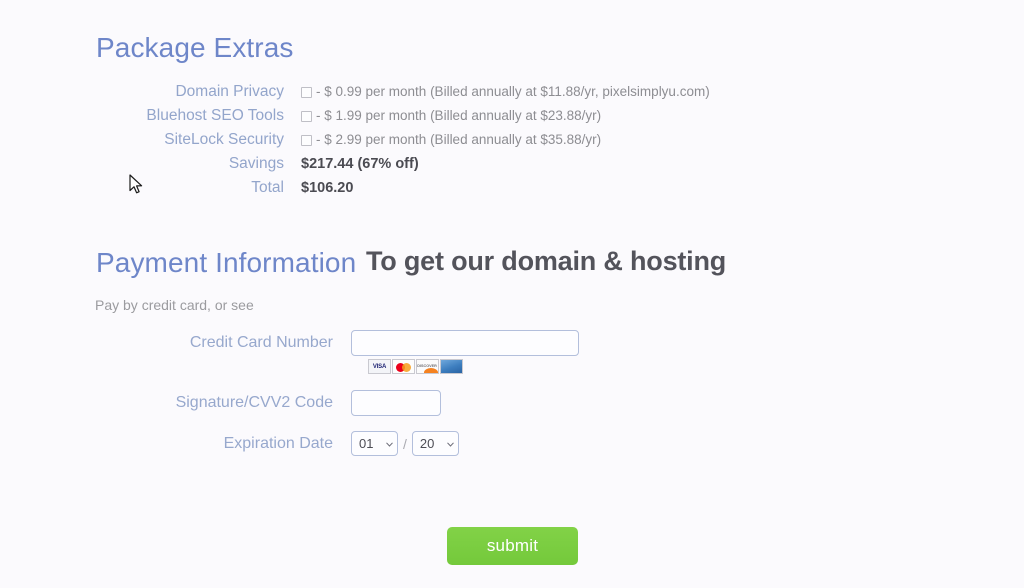 Image resolution: width=1024 pixels, height=588 pixels. Describe the element at coordinates (256, 163) in the screenshot. I see `extras-label: Savings` at that location.